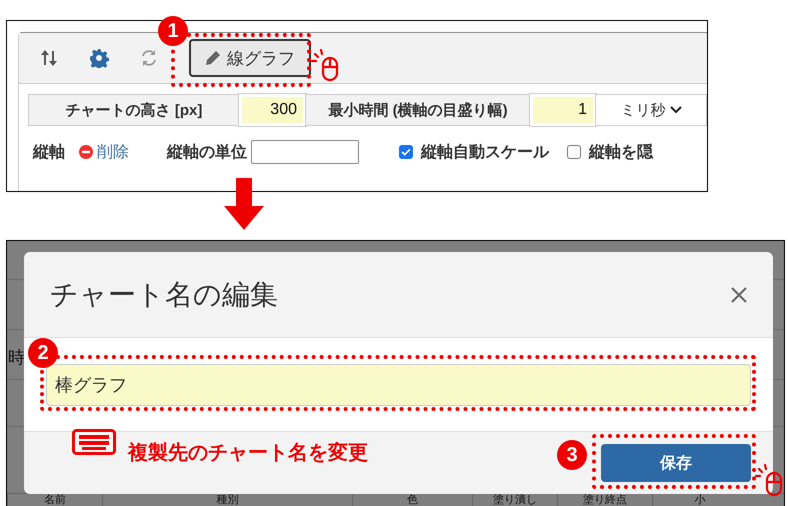 The height and width of the screenshot is (506, 788). What do you see at coordinates (651, 110) in the screenshot?
I see `unit-select: ミリ秒` at bounding box center [651, 110].